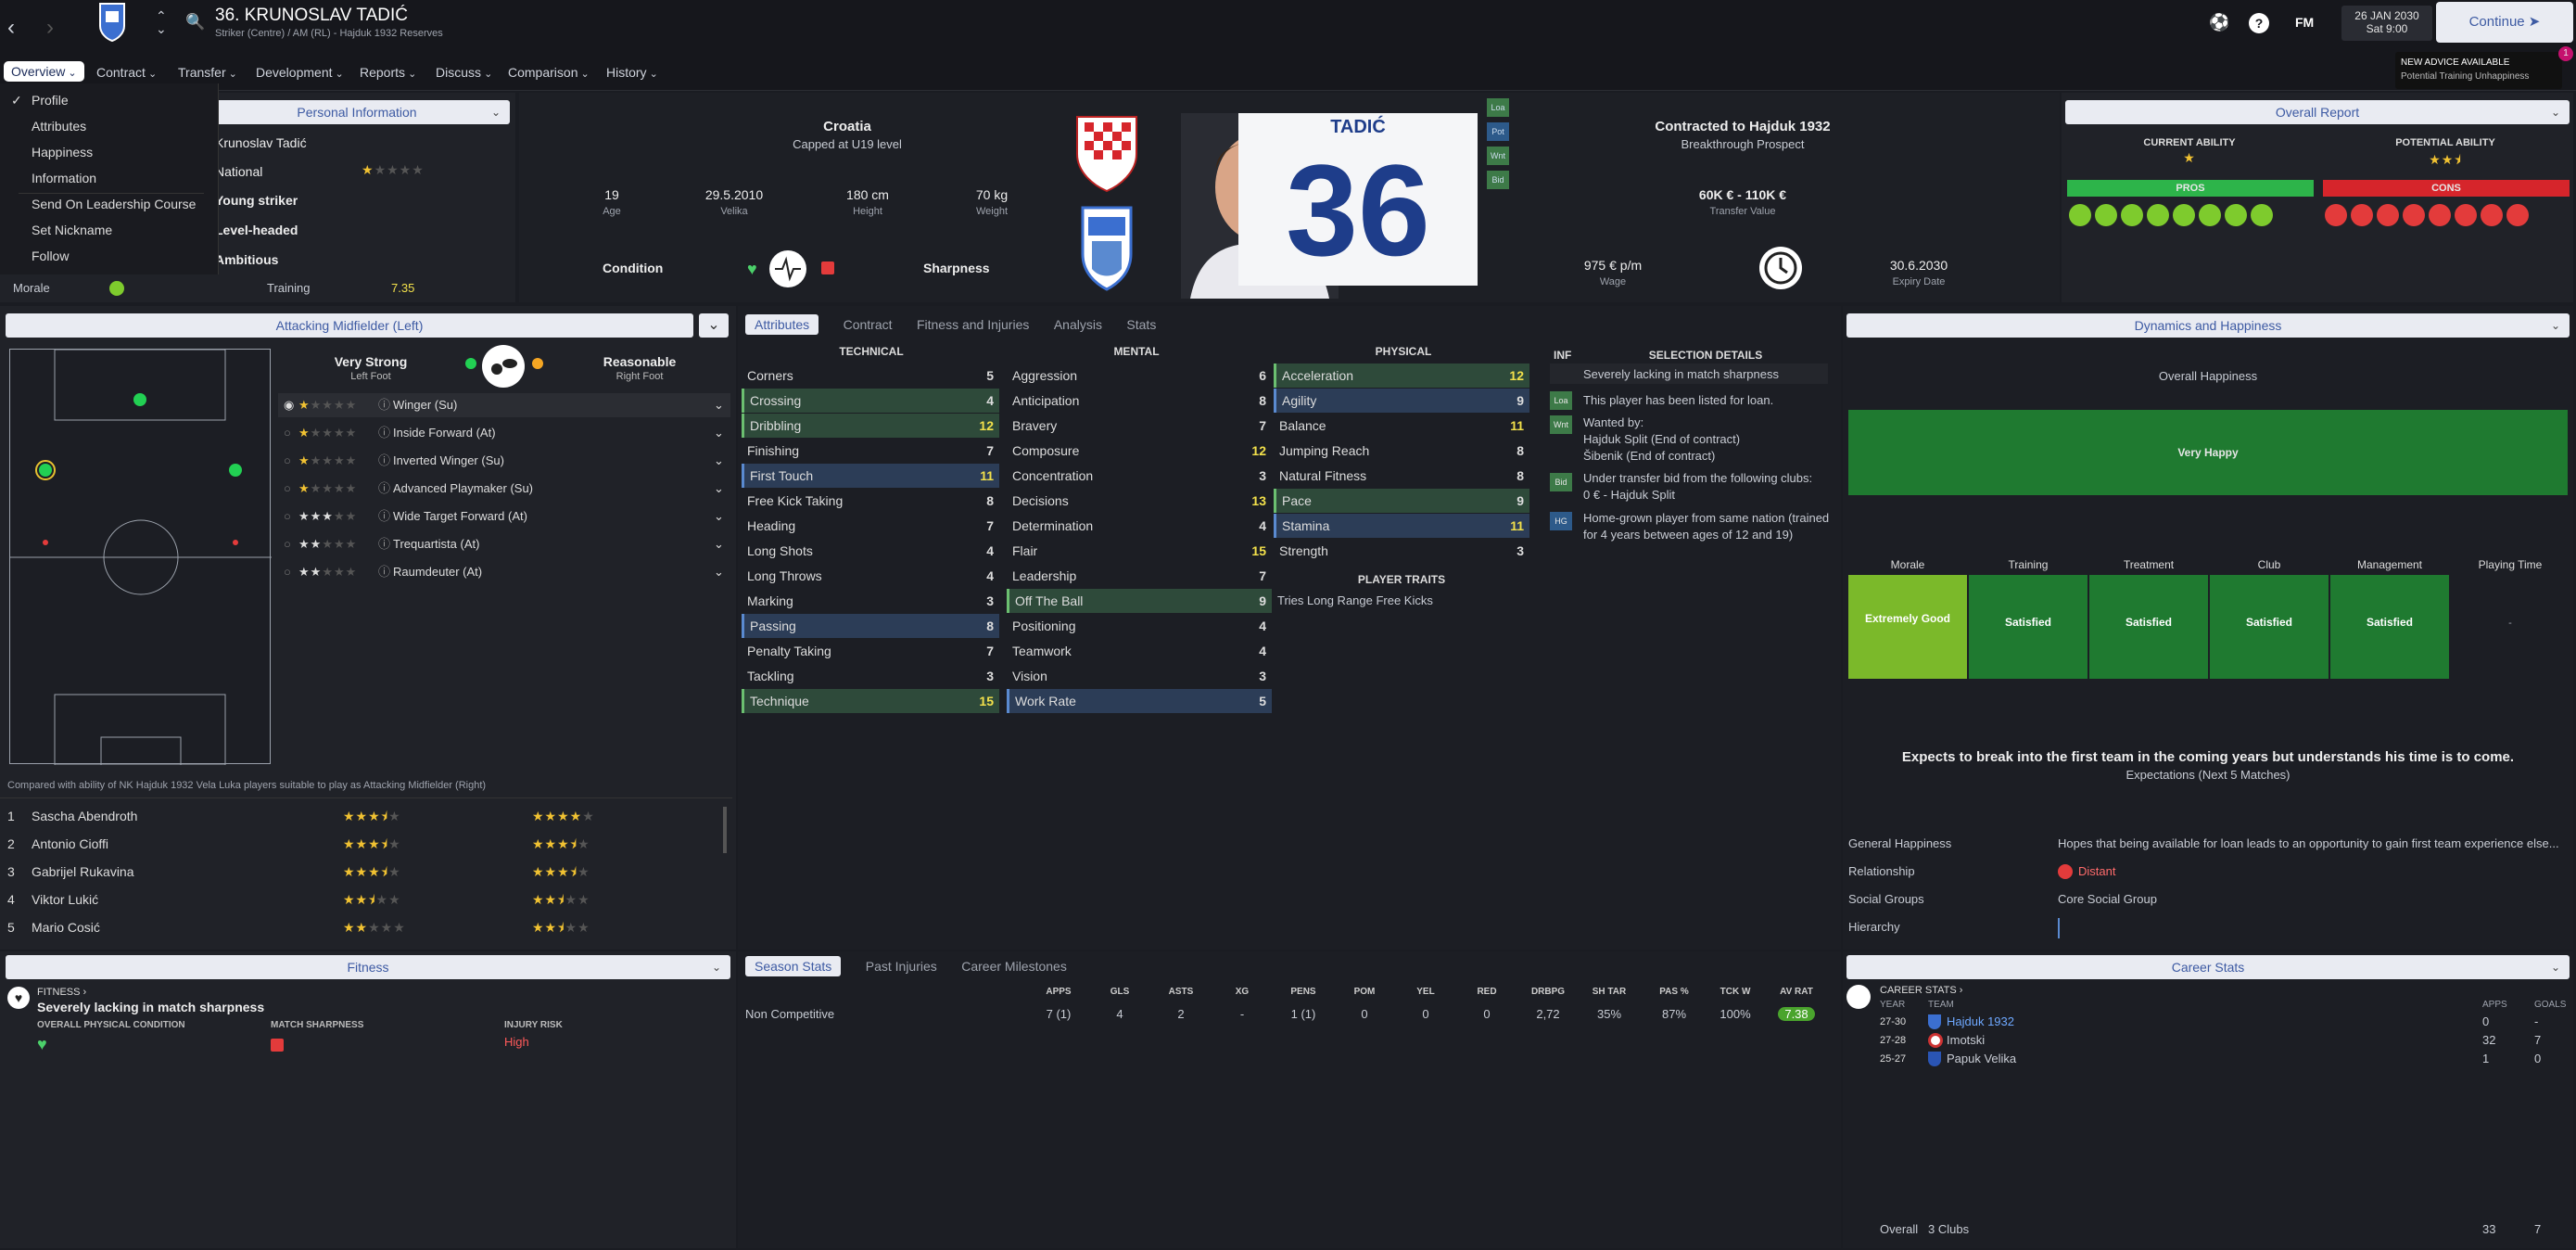 This screenshot has height=1250, width=2576. What do you see at coordinates (504, 572) in the screenshot?
I see `role-row-raumdeuter: ○ ★★★★★ ⓘ Raumdeuter (At) ⌄` at bounding box center [504, 572].